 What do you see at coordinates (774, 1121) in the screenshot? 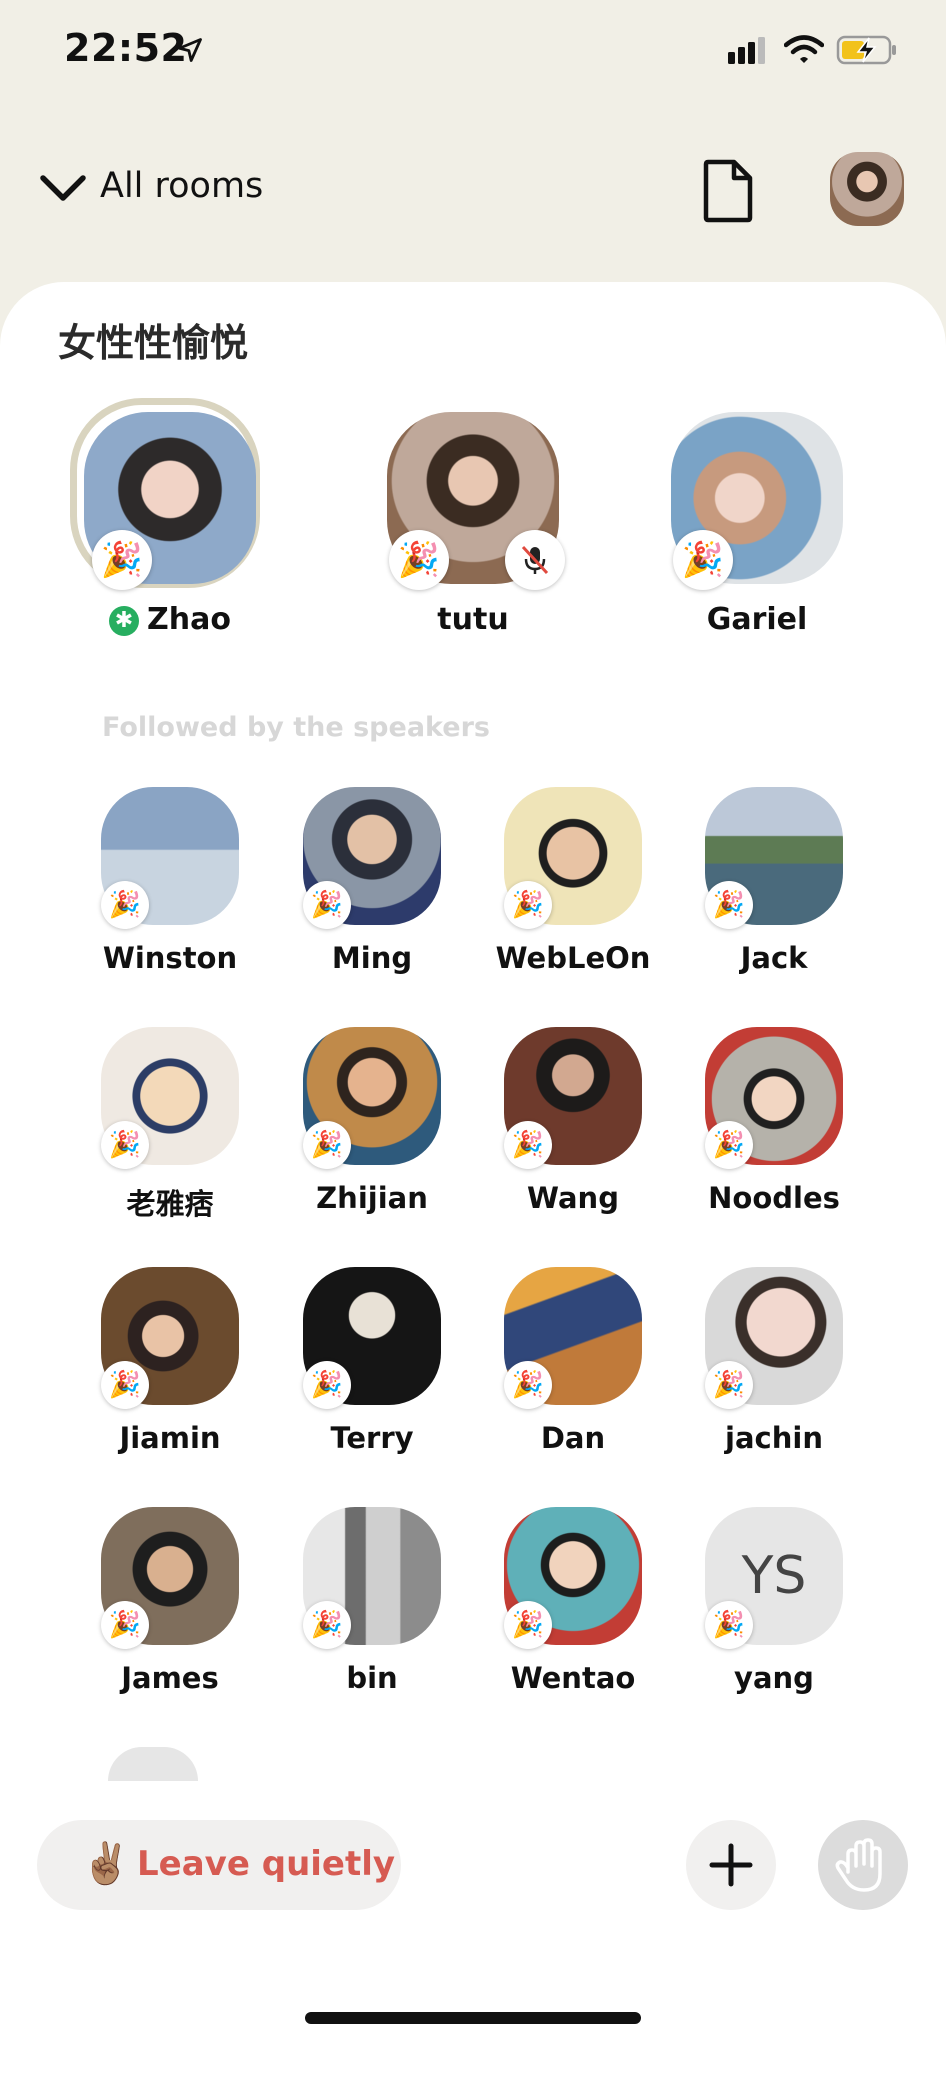
I see `listener-item: 🎉 Noodles` at bounding box center [774, 1121].